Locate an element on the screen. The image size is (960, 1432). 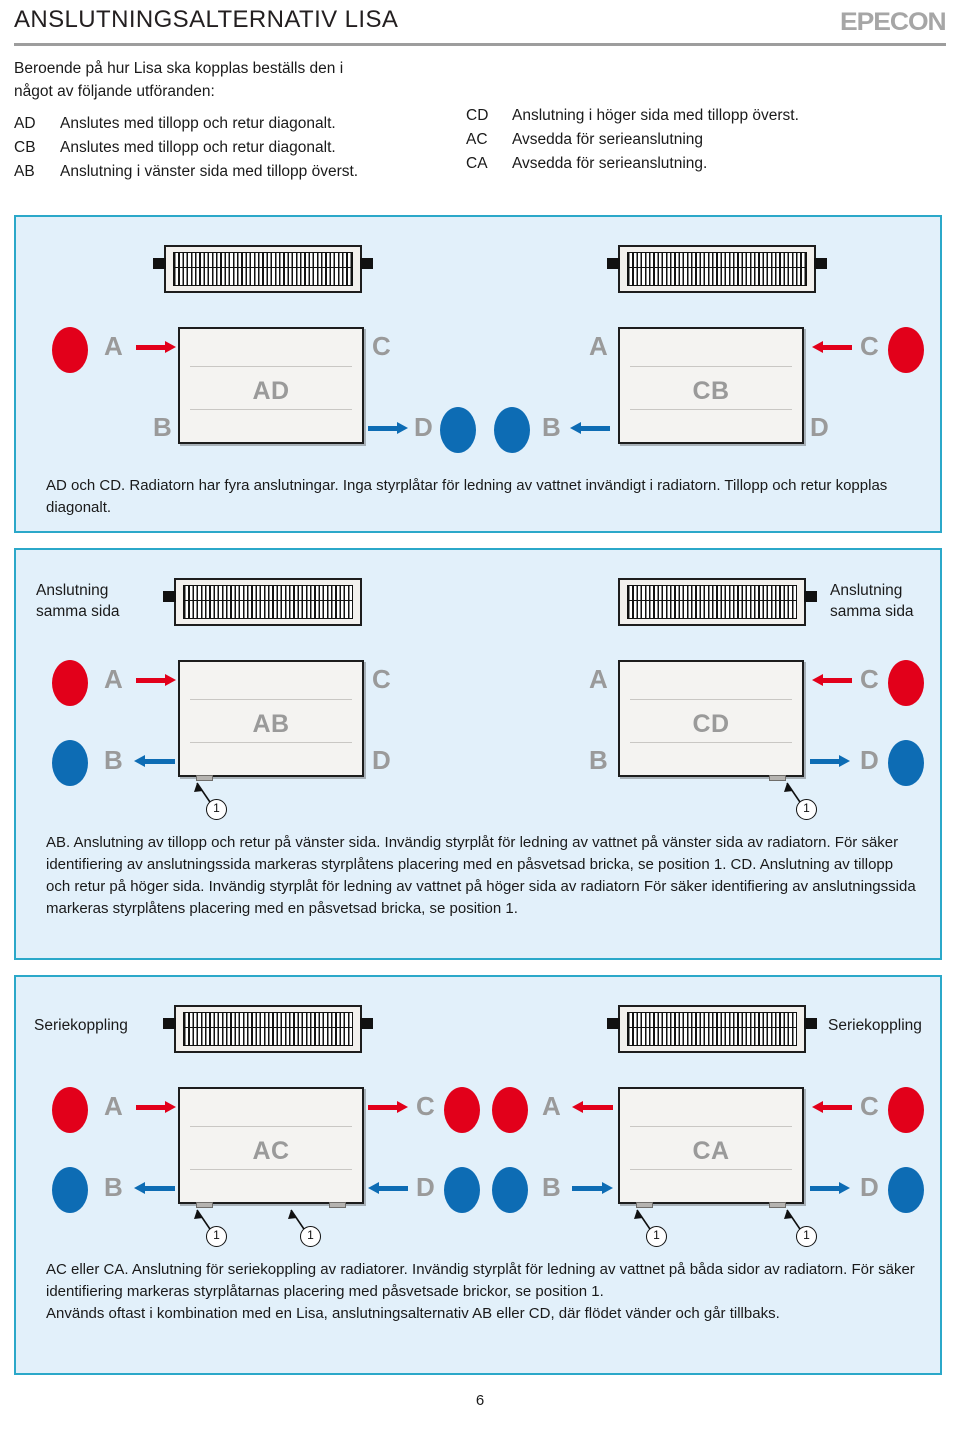
page-title: ANSLUTNINGSALTERNATIV LISA is located at coordinates (206, 19).